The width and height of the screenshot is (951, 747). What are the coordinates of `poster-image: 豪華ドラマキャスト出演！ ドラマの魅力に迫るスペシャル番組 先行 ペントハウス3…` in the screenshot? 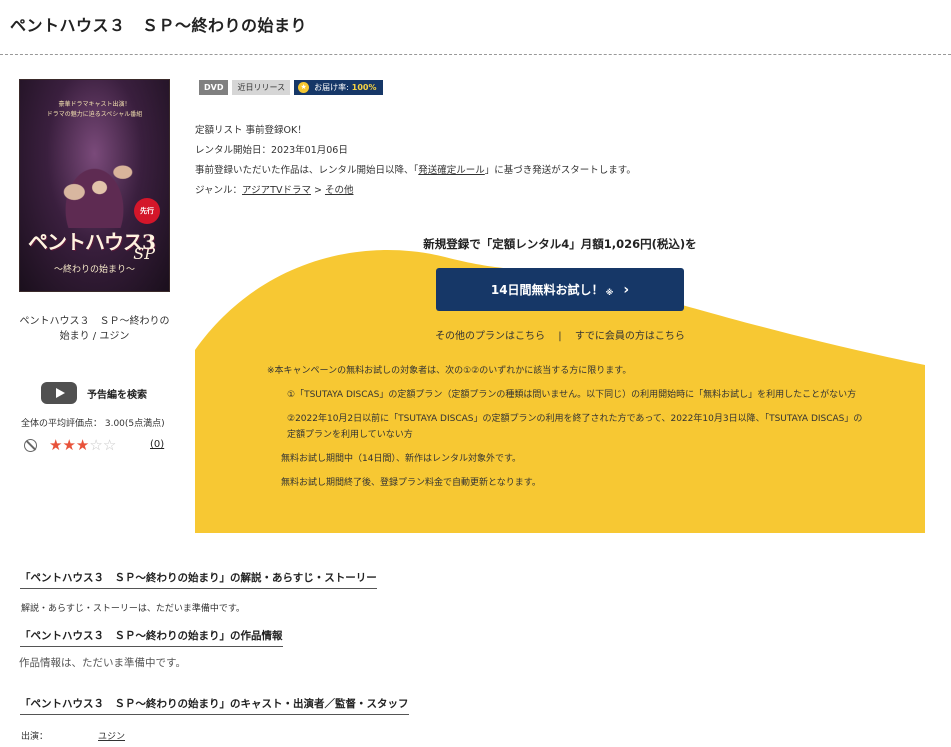 It's located at (94, 185).